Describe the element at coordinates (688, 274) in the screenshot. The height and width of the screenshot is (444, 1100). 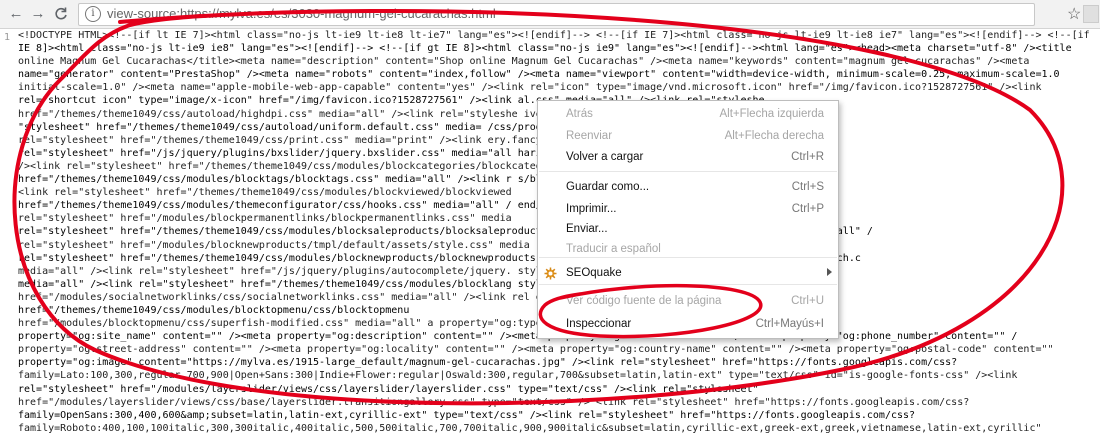
I see `menu-item-seoquake: SEOquake` at that location.